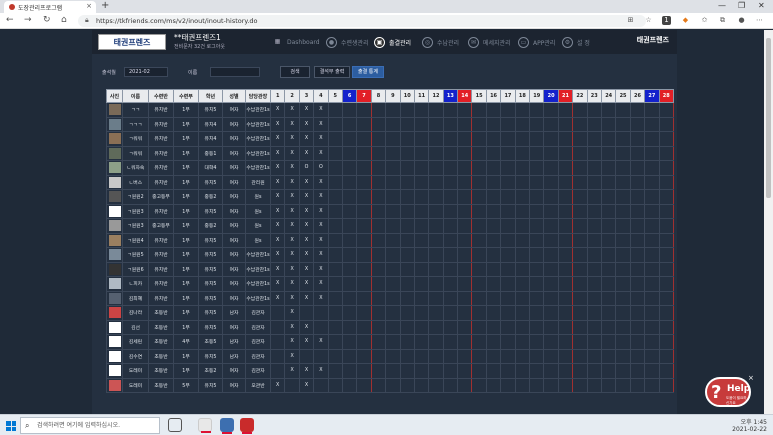 This screenshot has width=773, height=435. I want to click on table-row: ㄱ원원6 유치반 1부 유치5 여자 수납관찬1s X X X X, so click(390, 269).